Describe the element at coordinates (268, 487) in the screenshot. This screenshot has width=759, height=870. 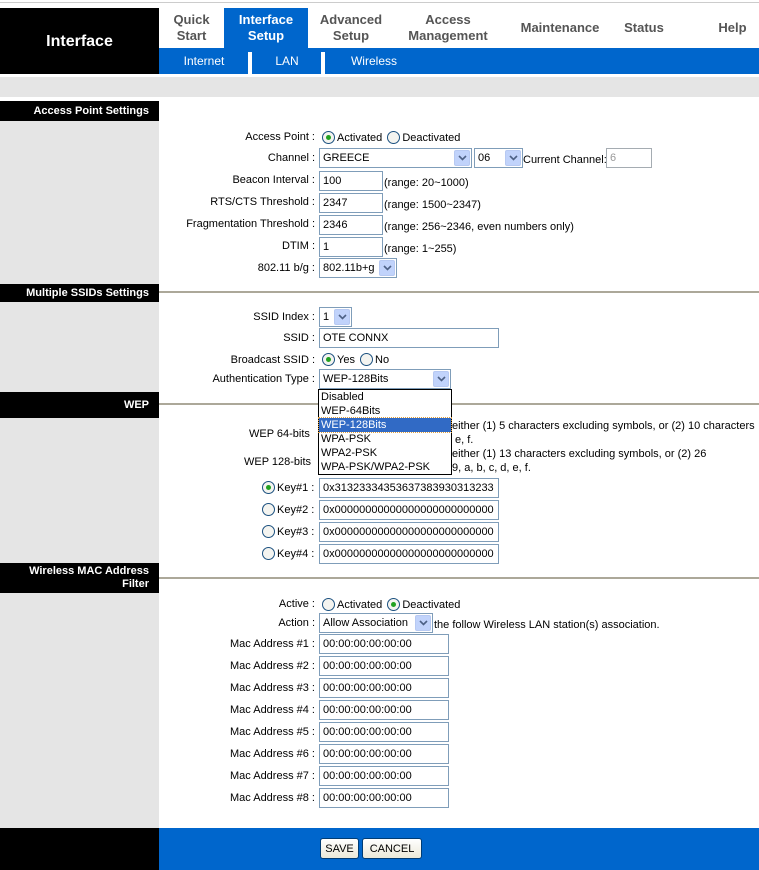
I see `key-1-radio` at that location.